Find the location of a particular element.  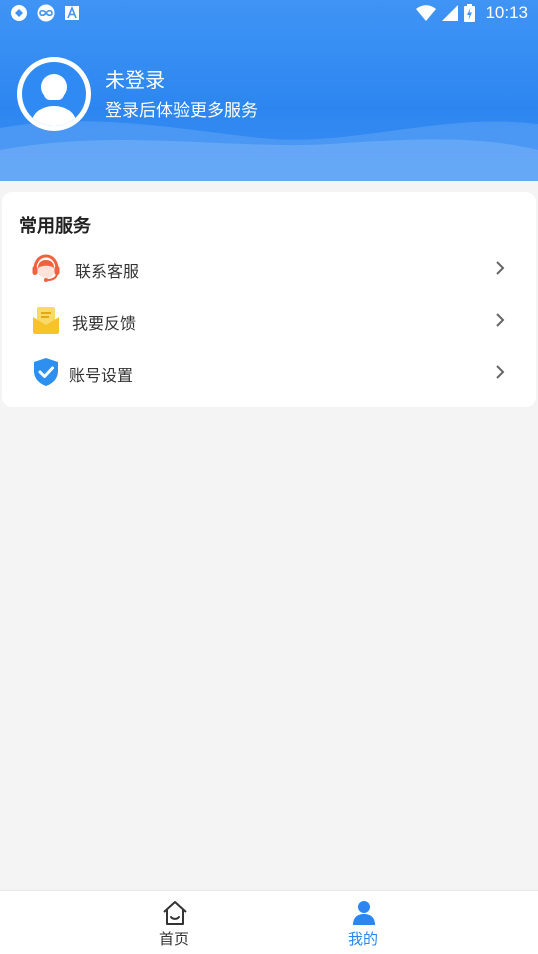

user-icon is located at coordinates (364, 913).